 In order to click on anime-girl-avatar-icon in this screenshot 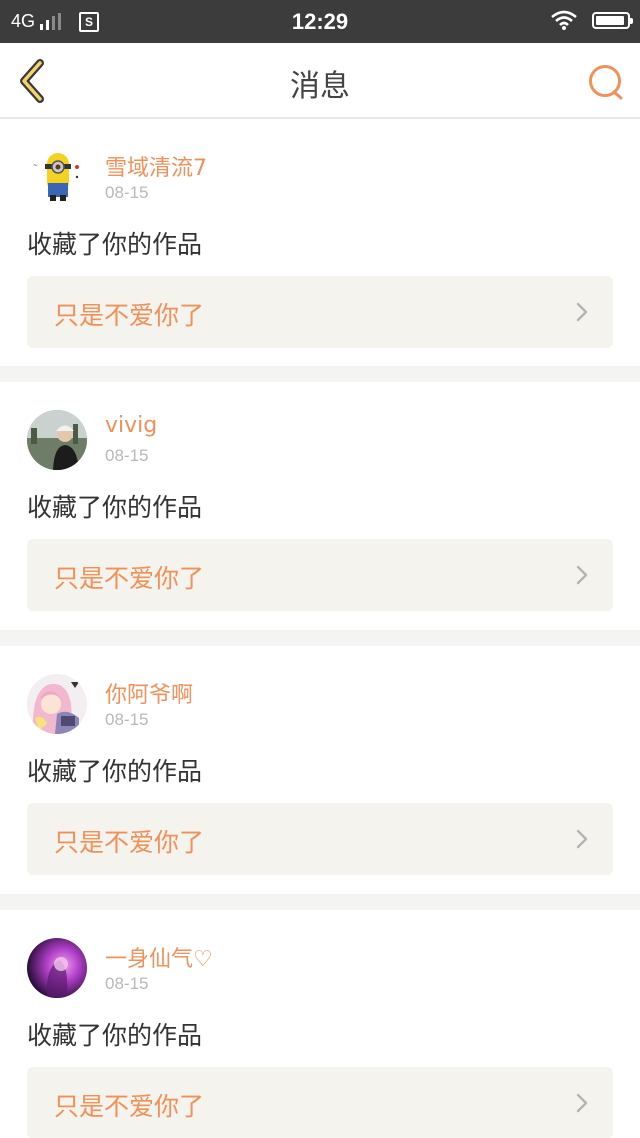, I will do `click(57, 704)`.